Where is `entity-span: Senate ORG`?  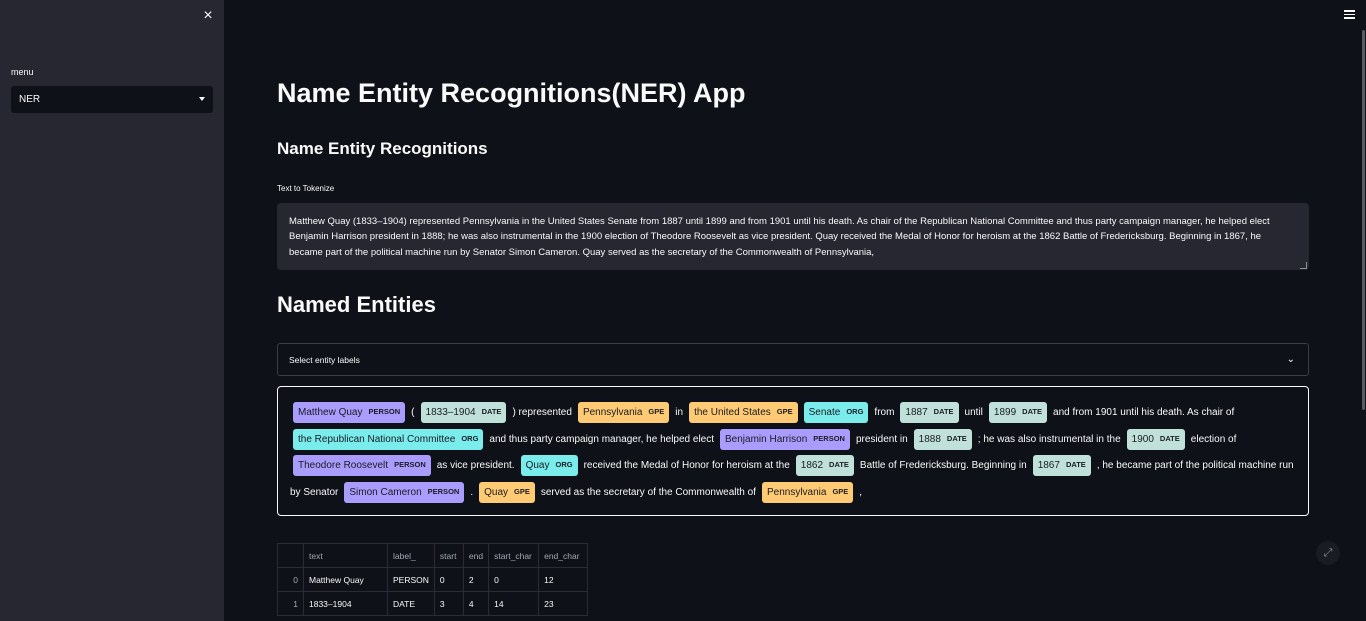 entity-span: Senate ORG is located at coordinates (836, 412).